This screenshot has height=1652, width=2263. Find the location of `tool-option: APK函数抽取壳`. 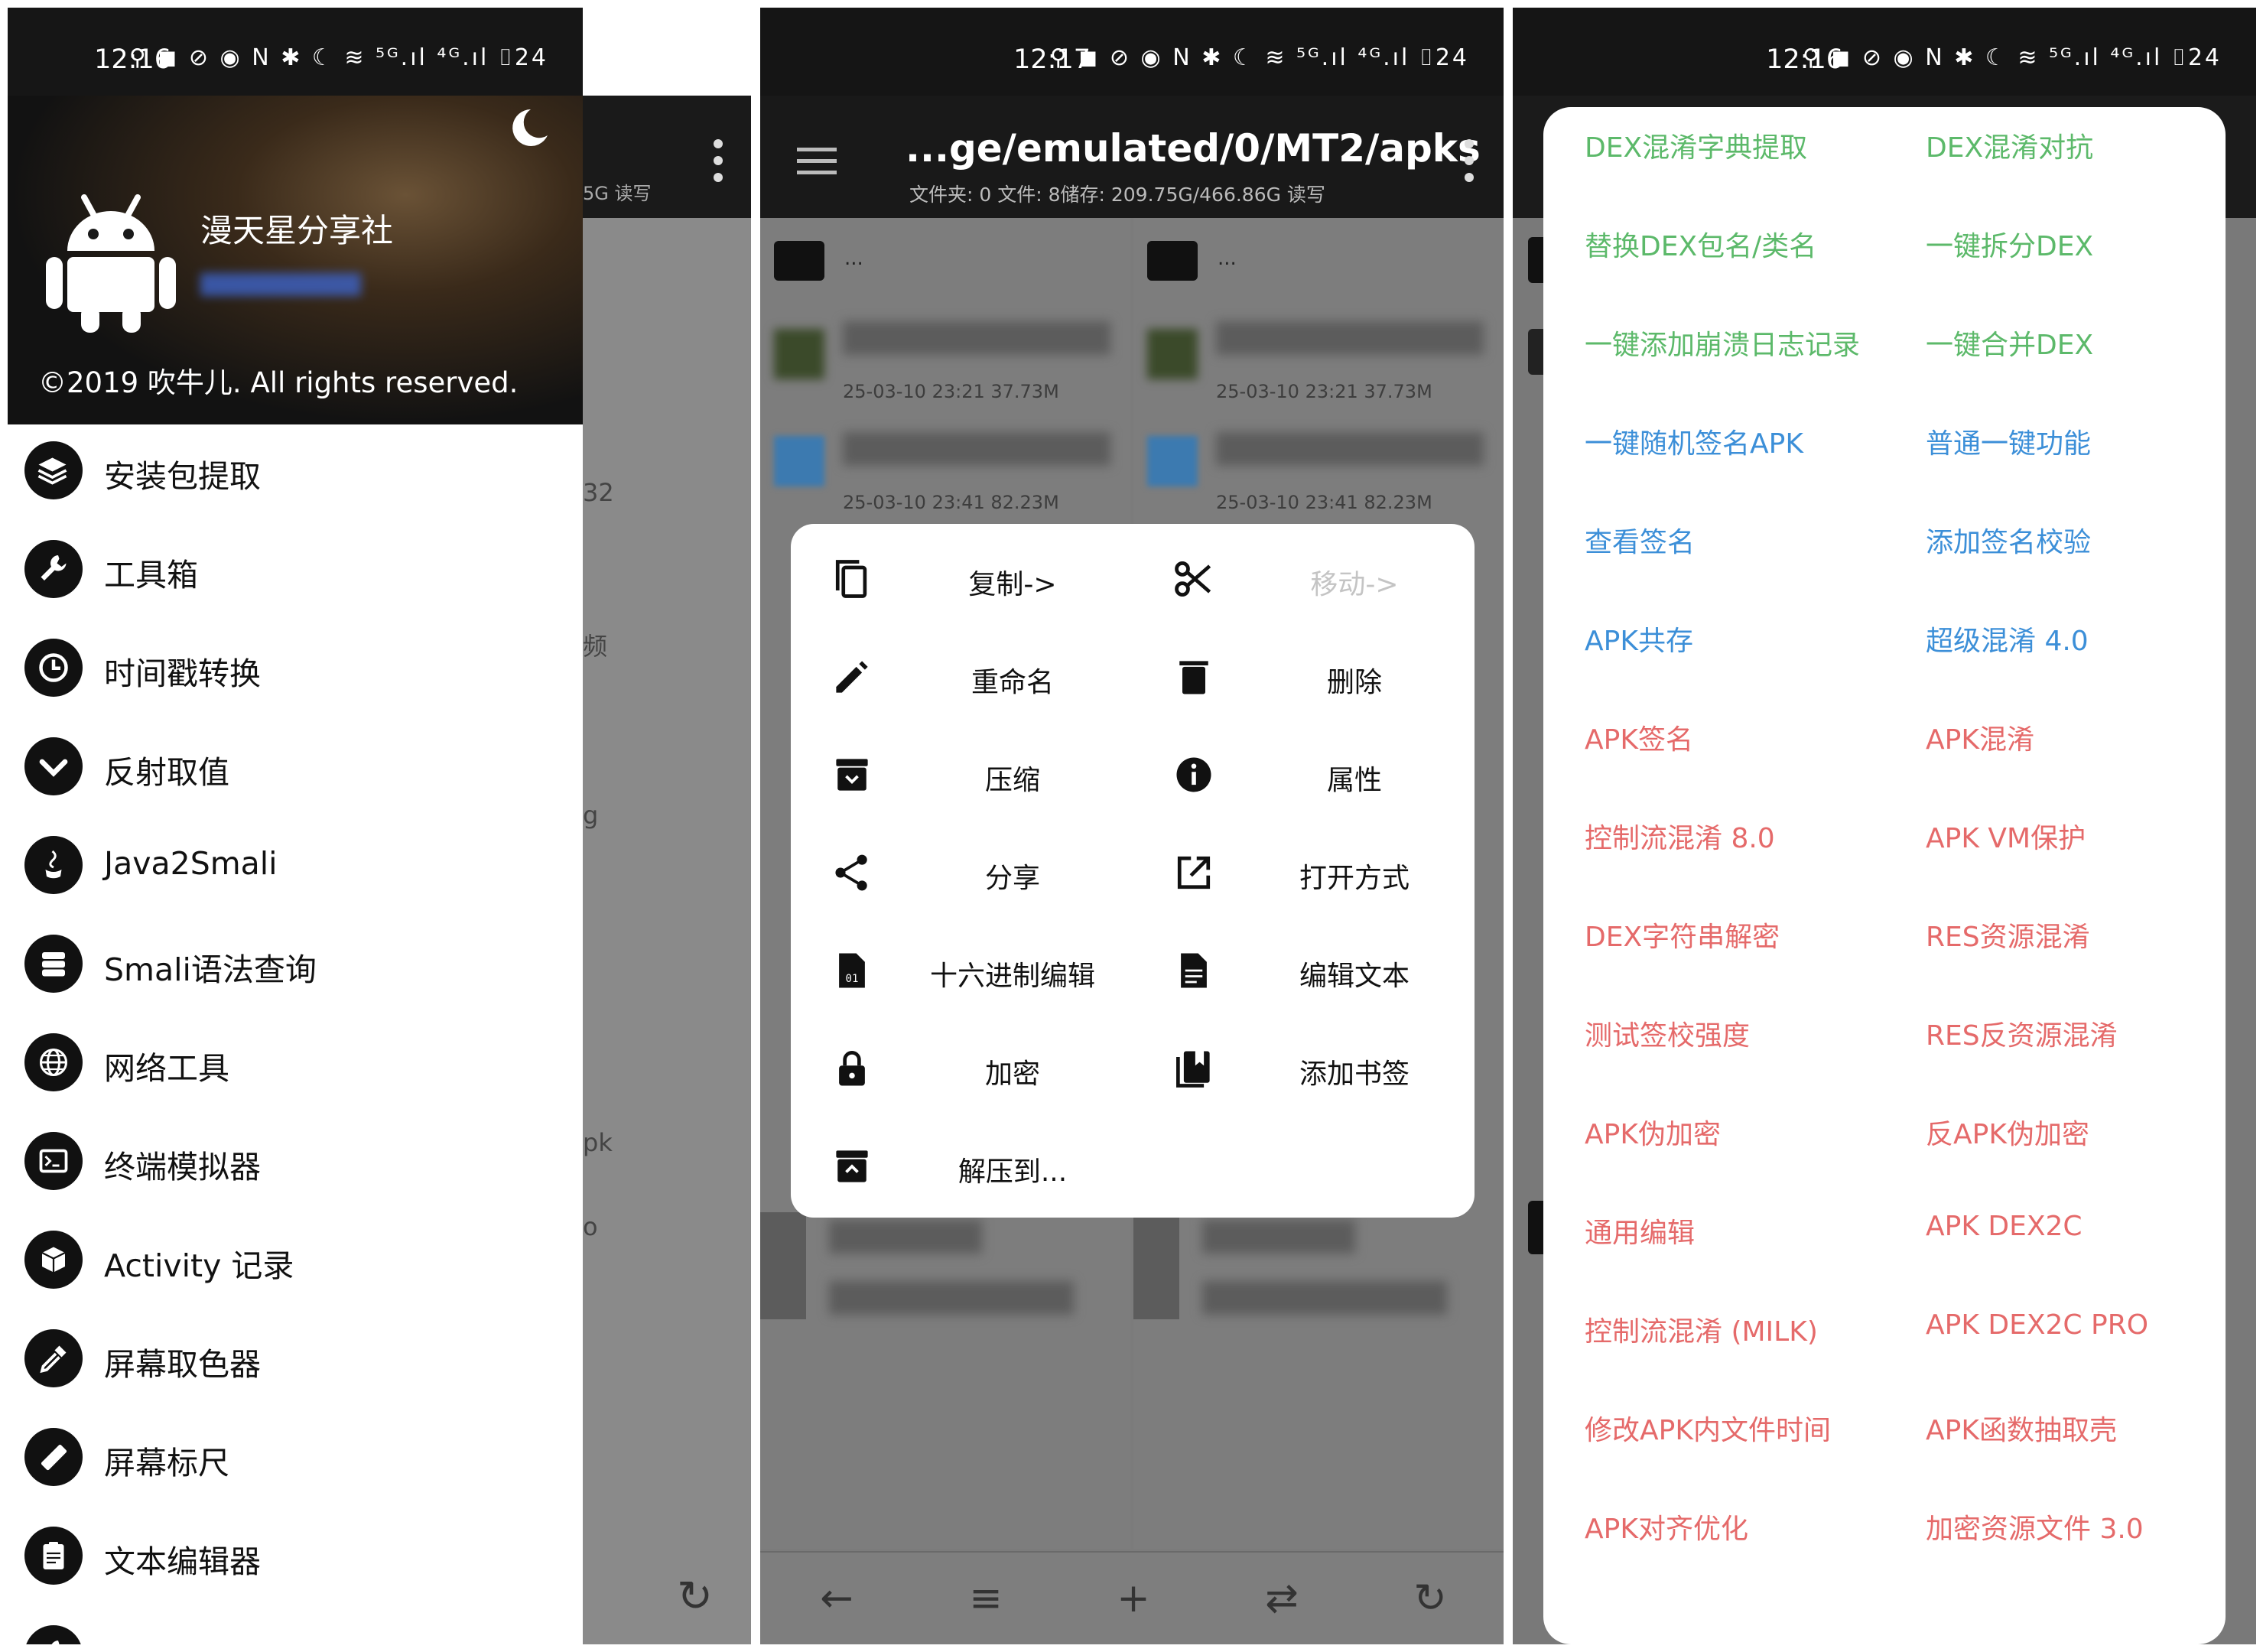

tool-option: APK函数抽取壳 is located at coordinates (2021, 1428).